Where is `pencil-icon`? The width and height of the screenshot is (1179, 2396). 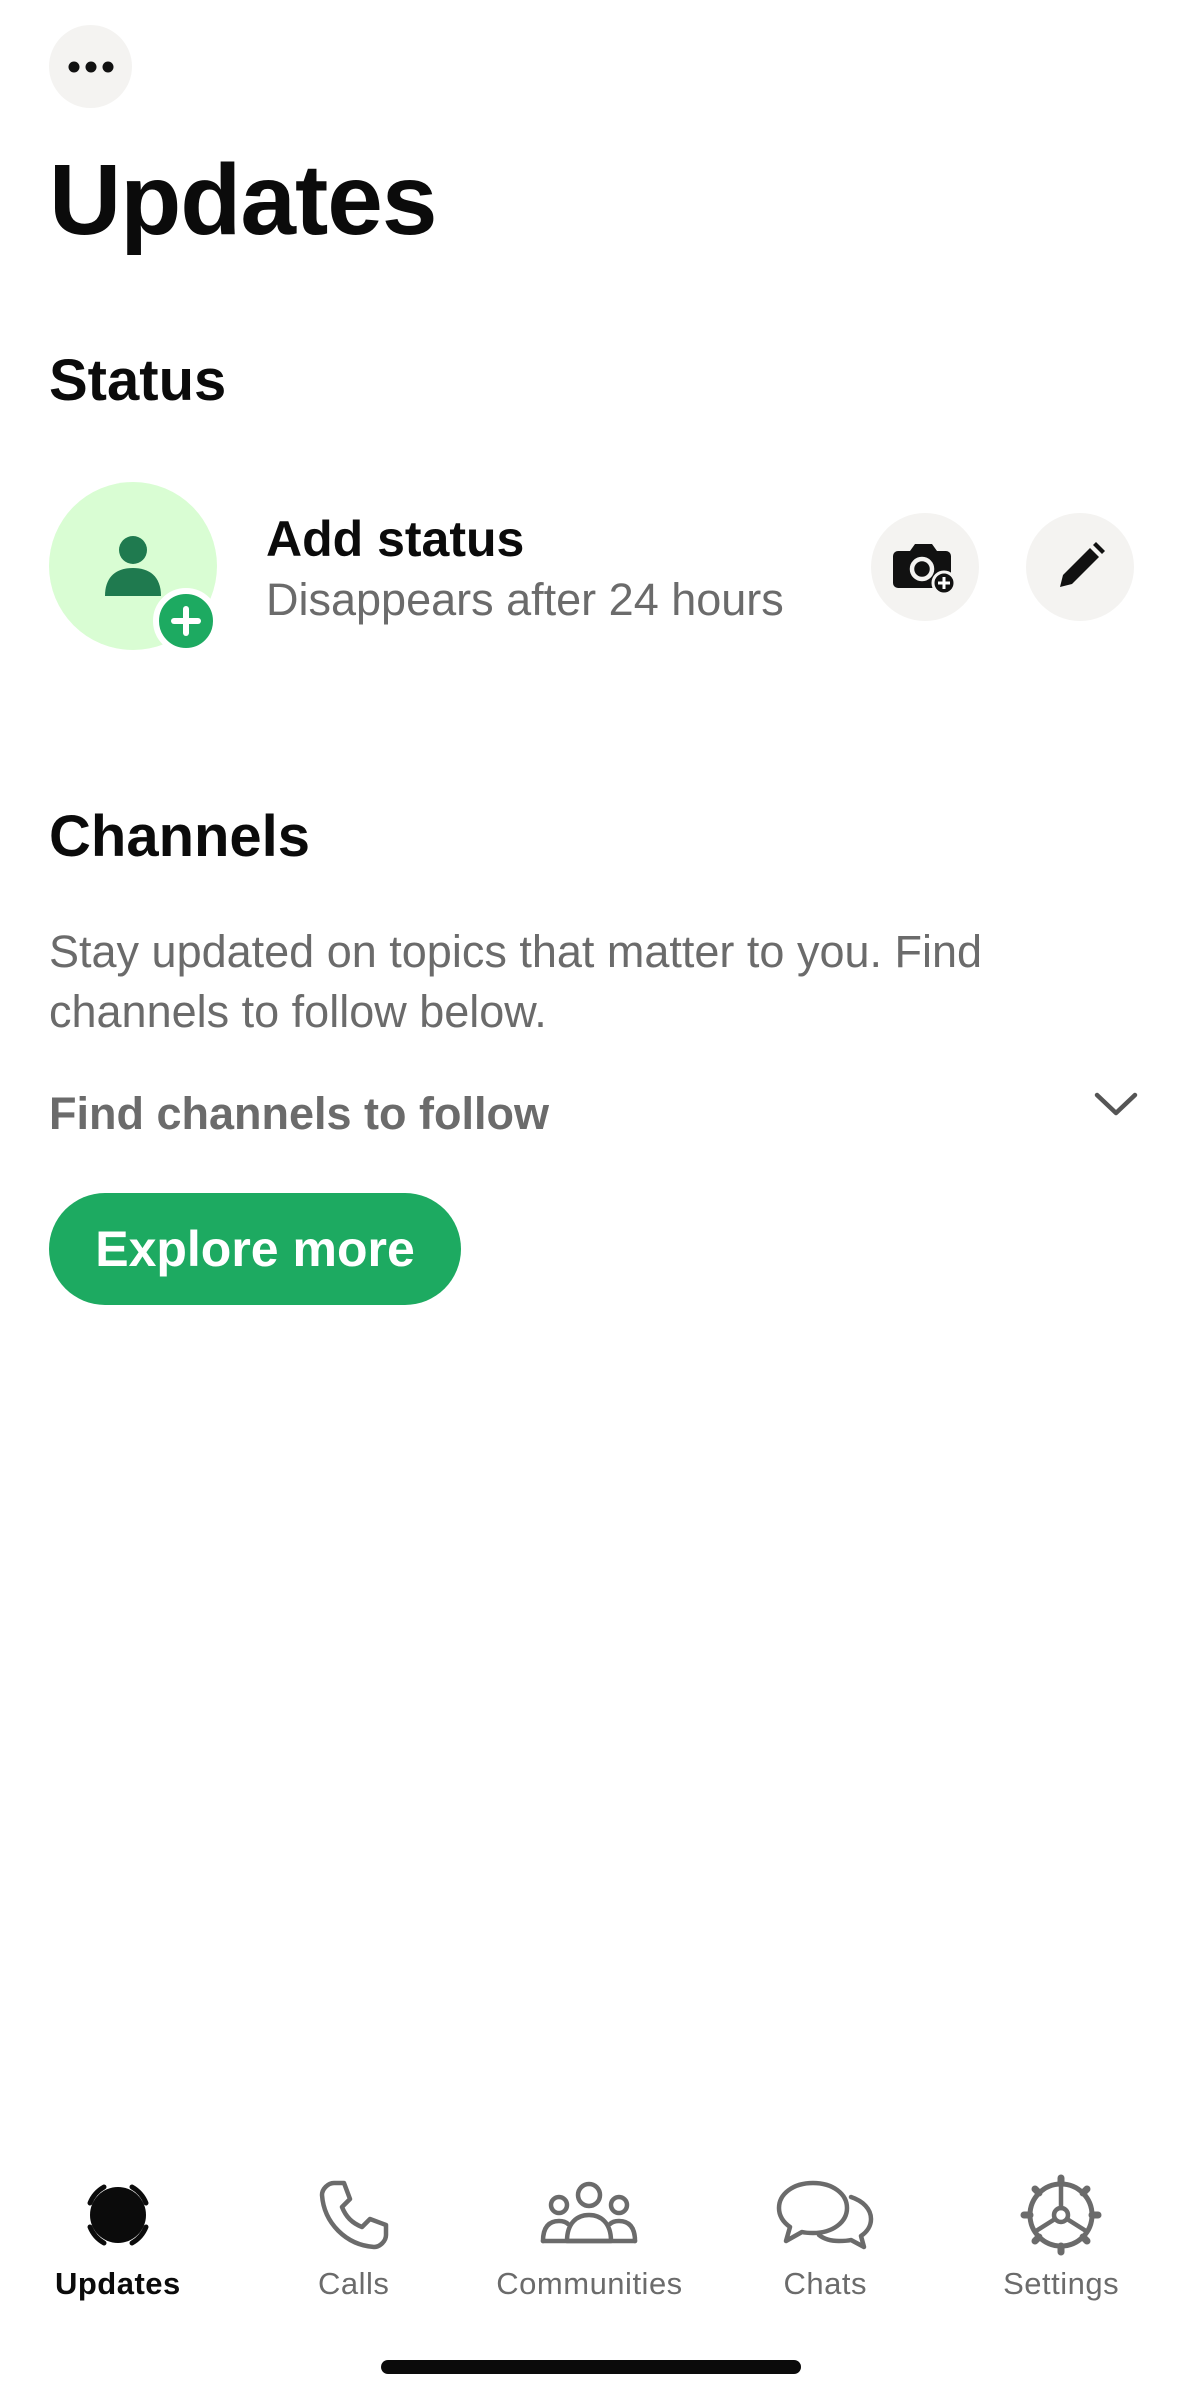 pencil-icon is located at coordinates (1082, 564).